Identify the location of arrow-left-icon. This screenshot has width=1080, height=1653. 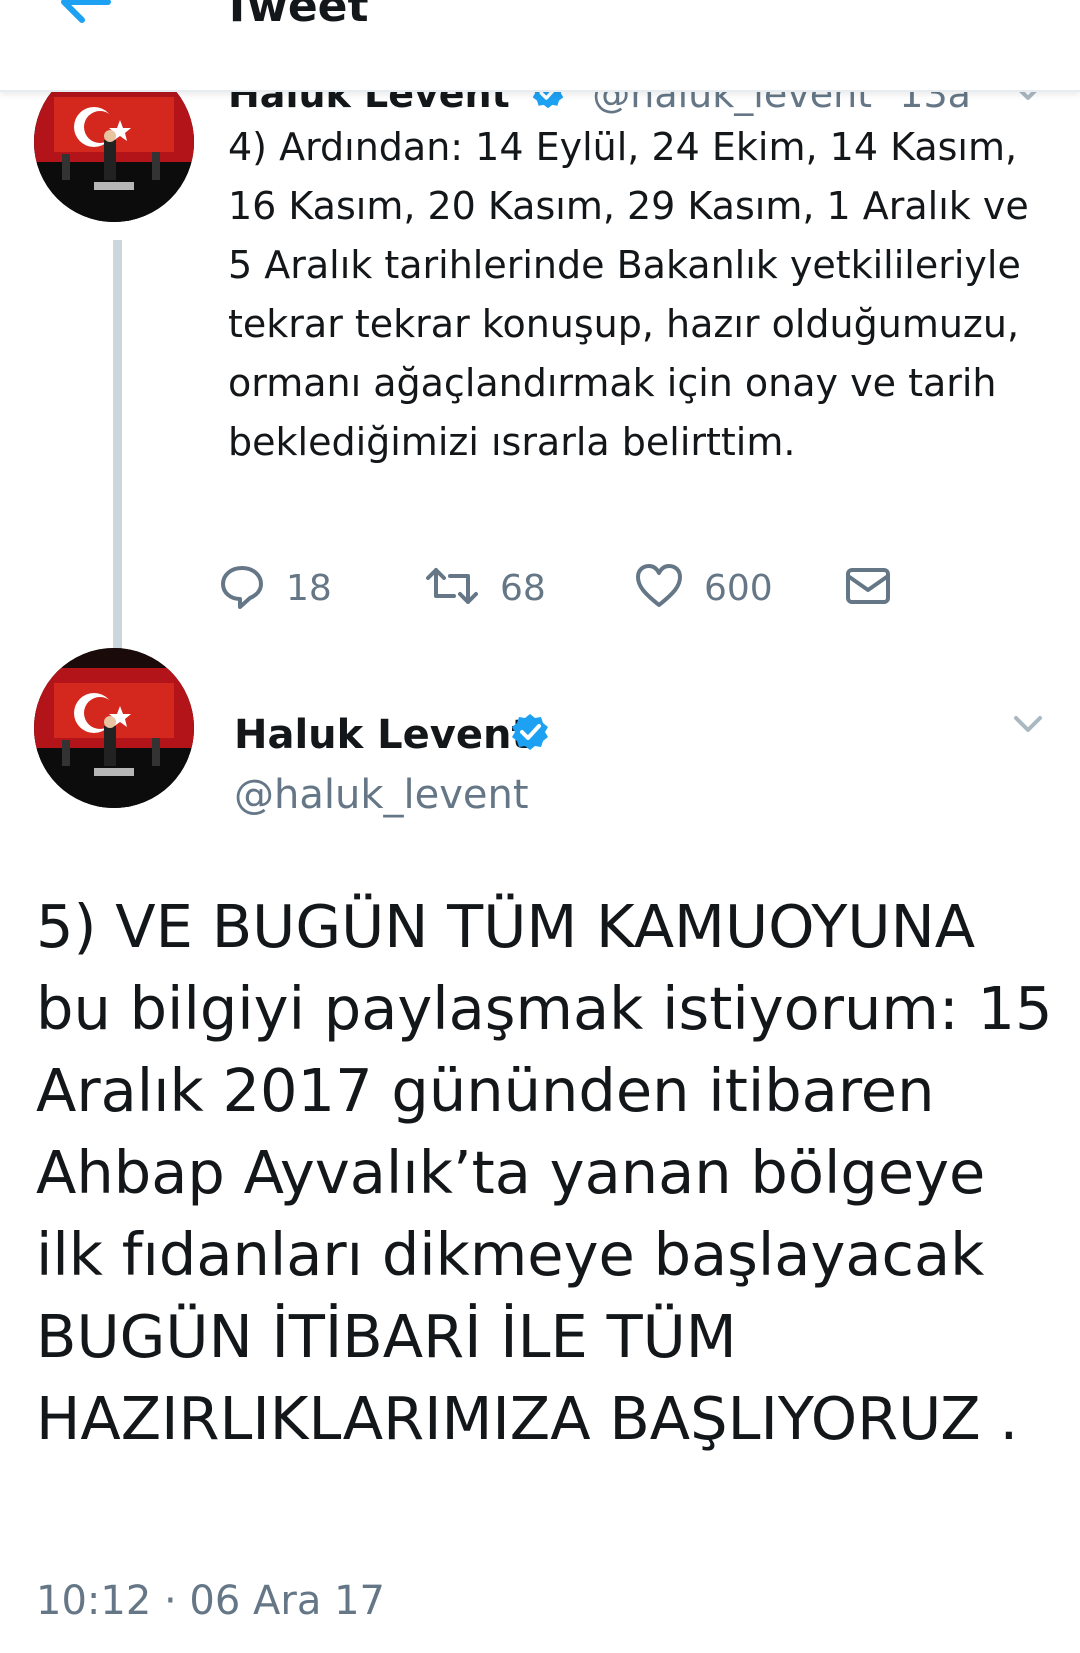
(84, 17).